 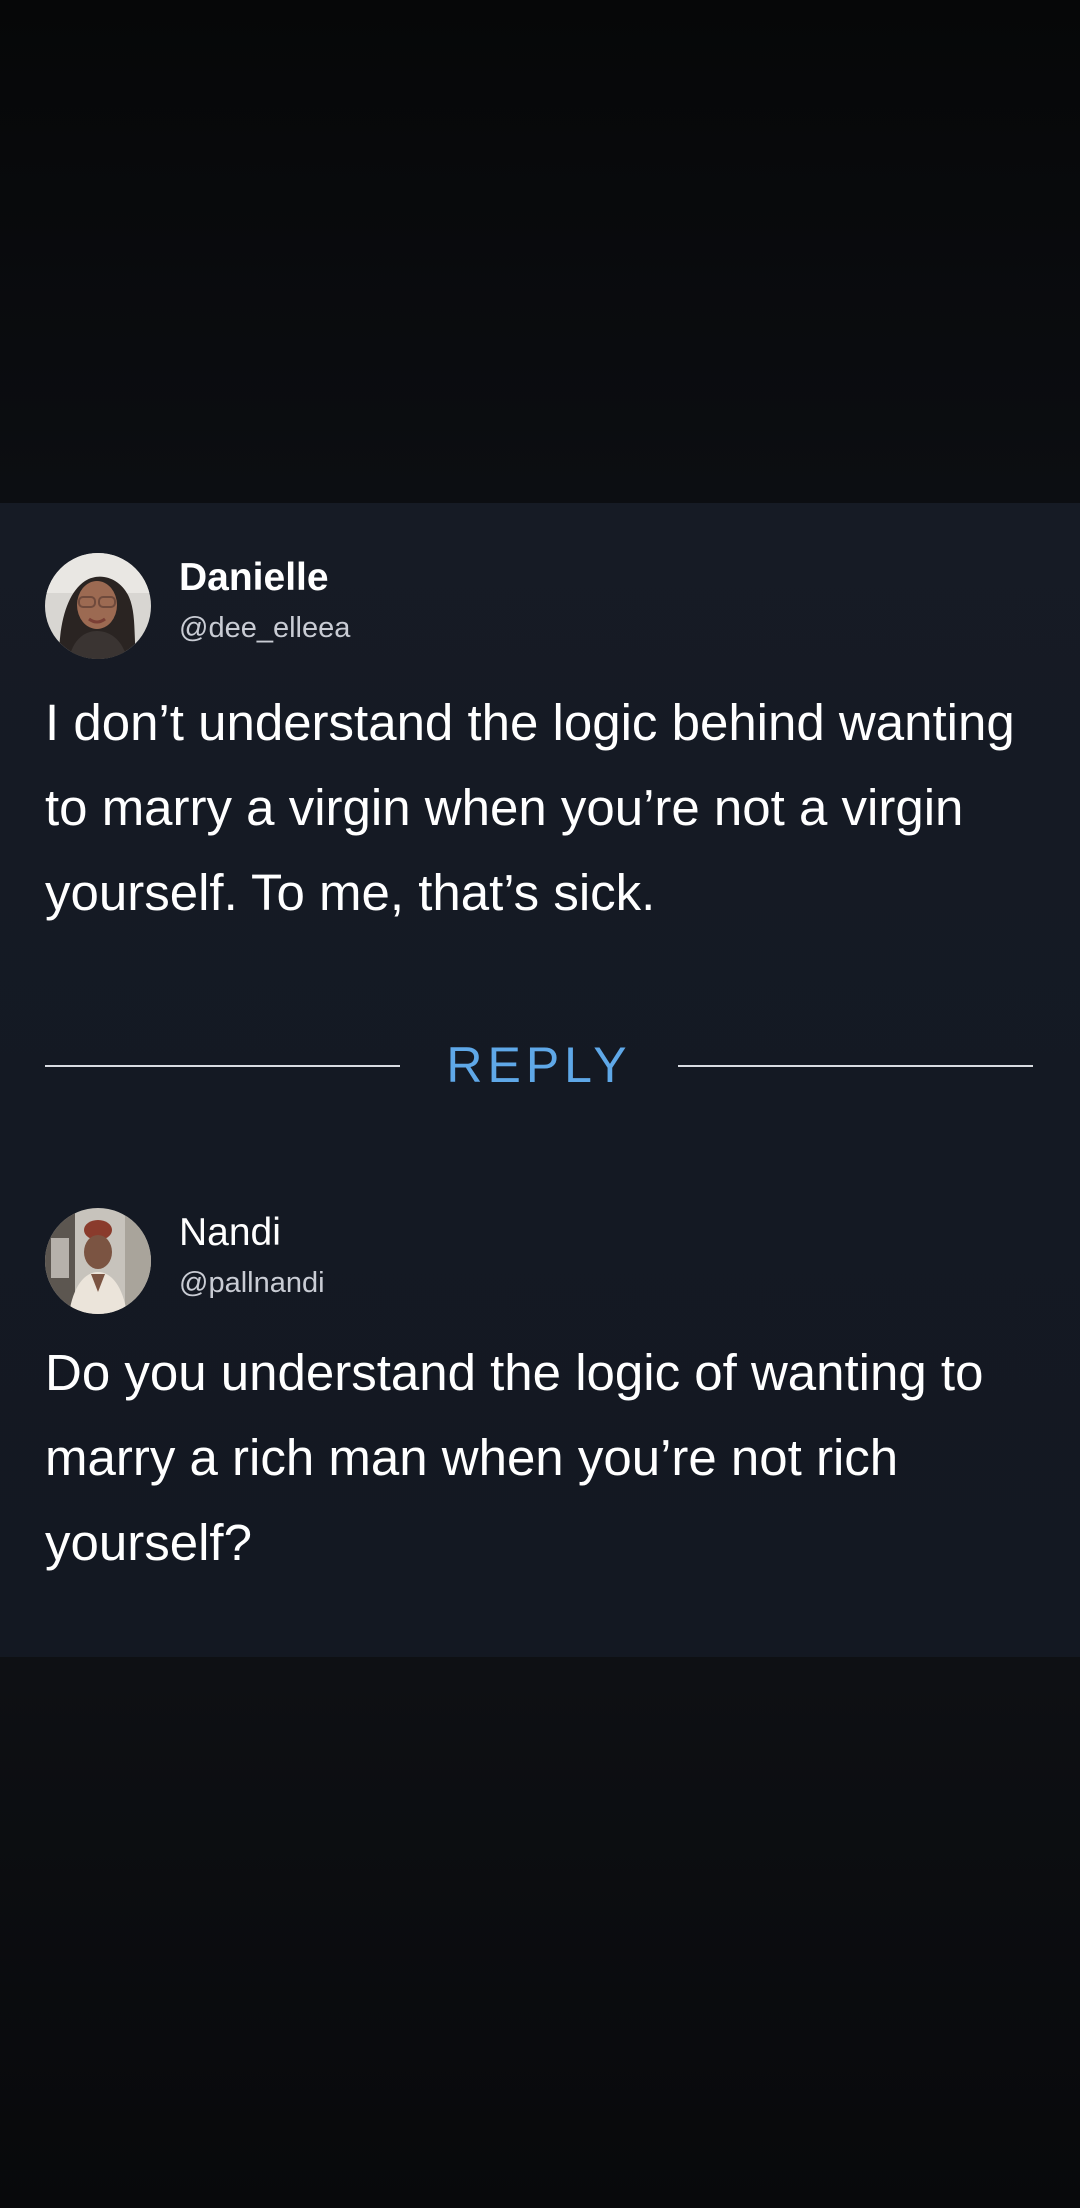 I want to click on author-name: Nandi, so click(x=230, y=1233).